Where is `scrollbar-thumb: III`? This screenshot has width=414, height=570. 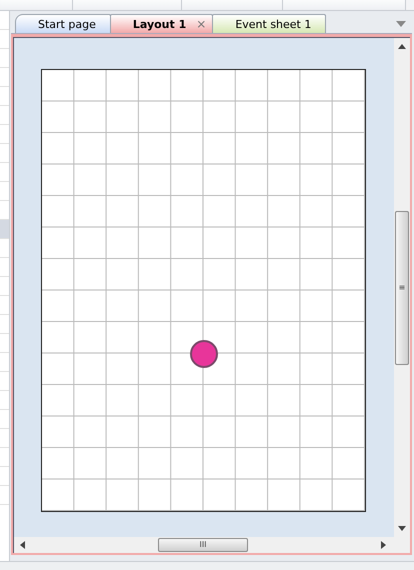 scrollbar-thumb: III is located at coordinates (203, 545).